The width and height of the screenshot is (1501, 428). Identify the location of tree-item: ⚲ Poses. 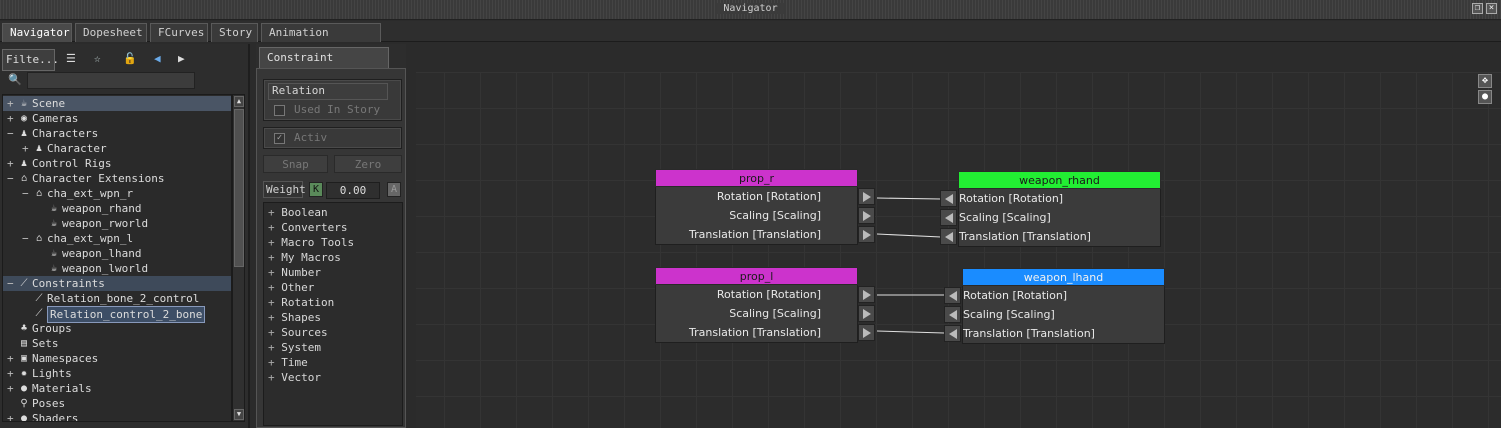
(117, 403).